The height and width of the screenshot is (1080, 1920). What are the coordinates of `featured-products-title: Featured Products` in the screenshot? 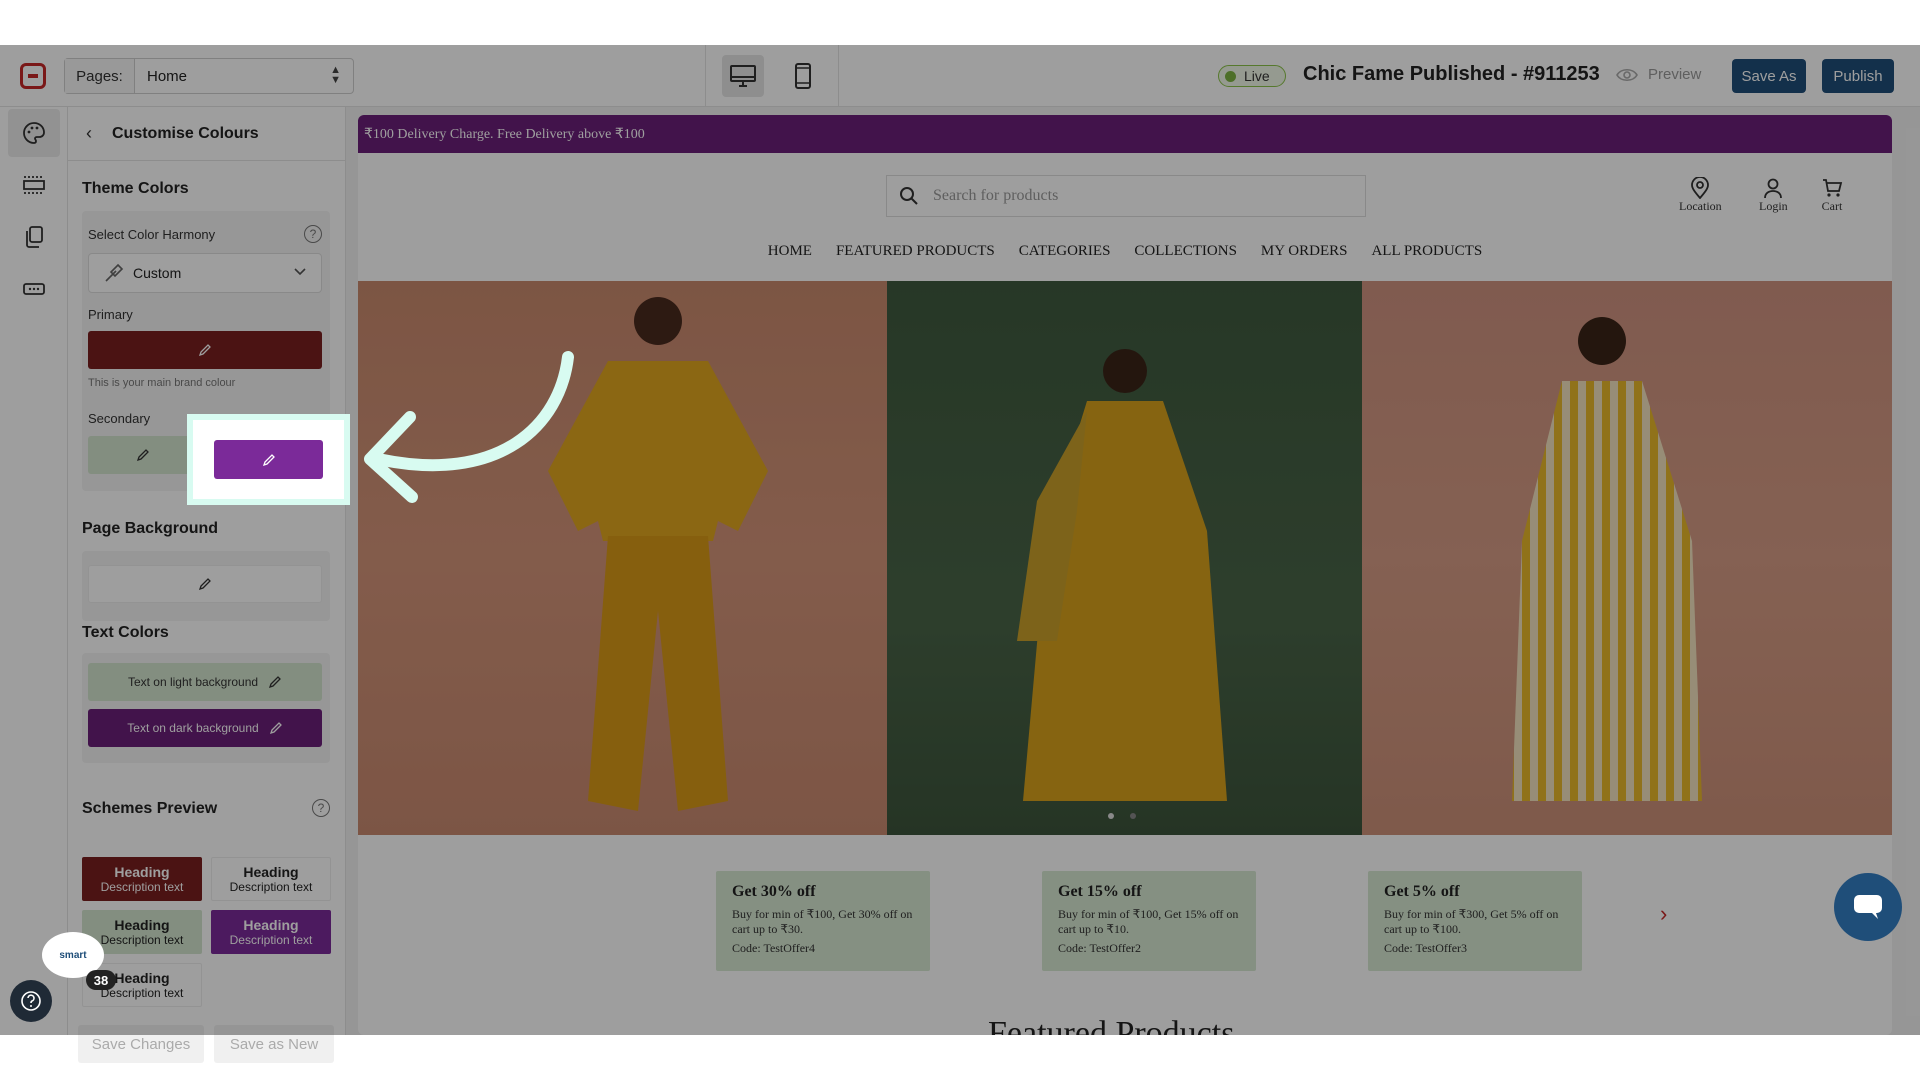 It's located at (1111, 1025).